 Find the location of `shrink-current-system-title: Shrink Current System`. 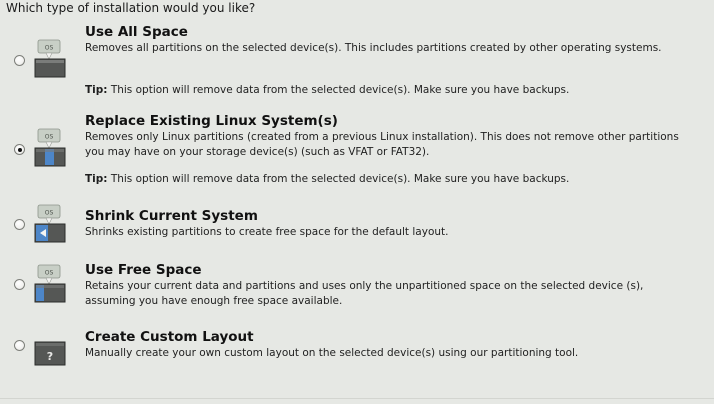

shrink-current-system-title: Shrink Current System is located at coordinates (171, 216).